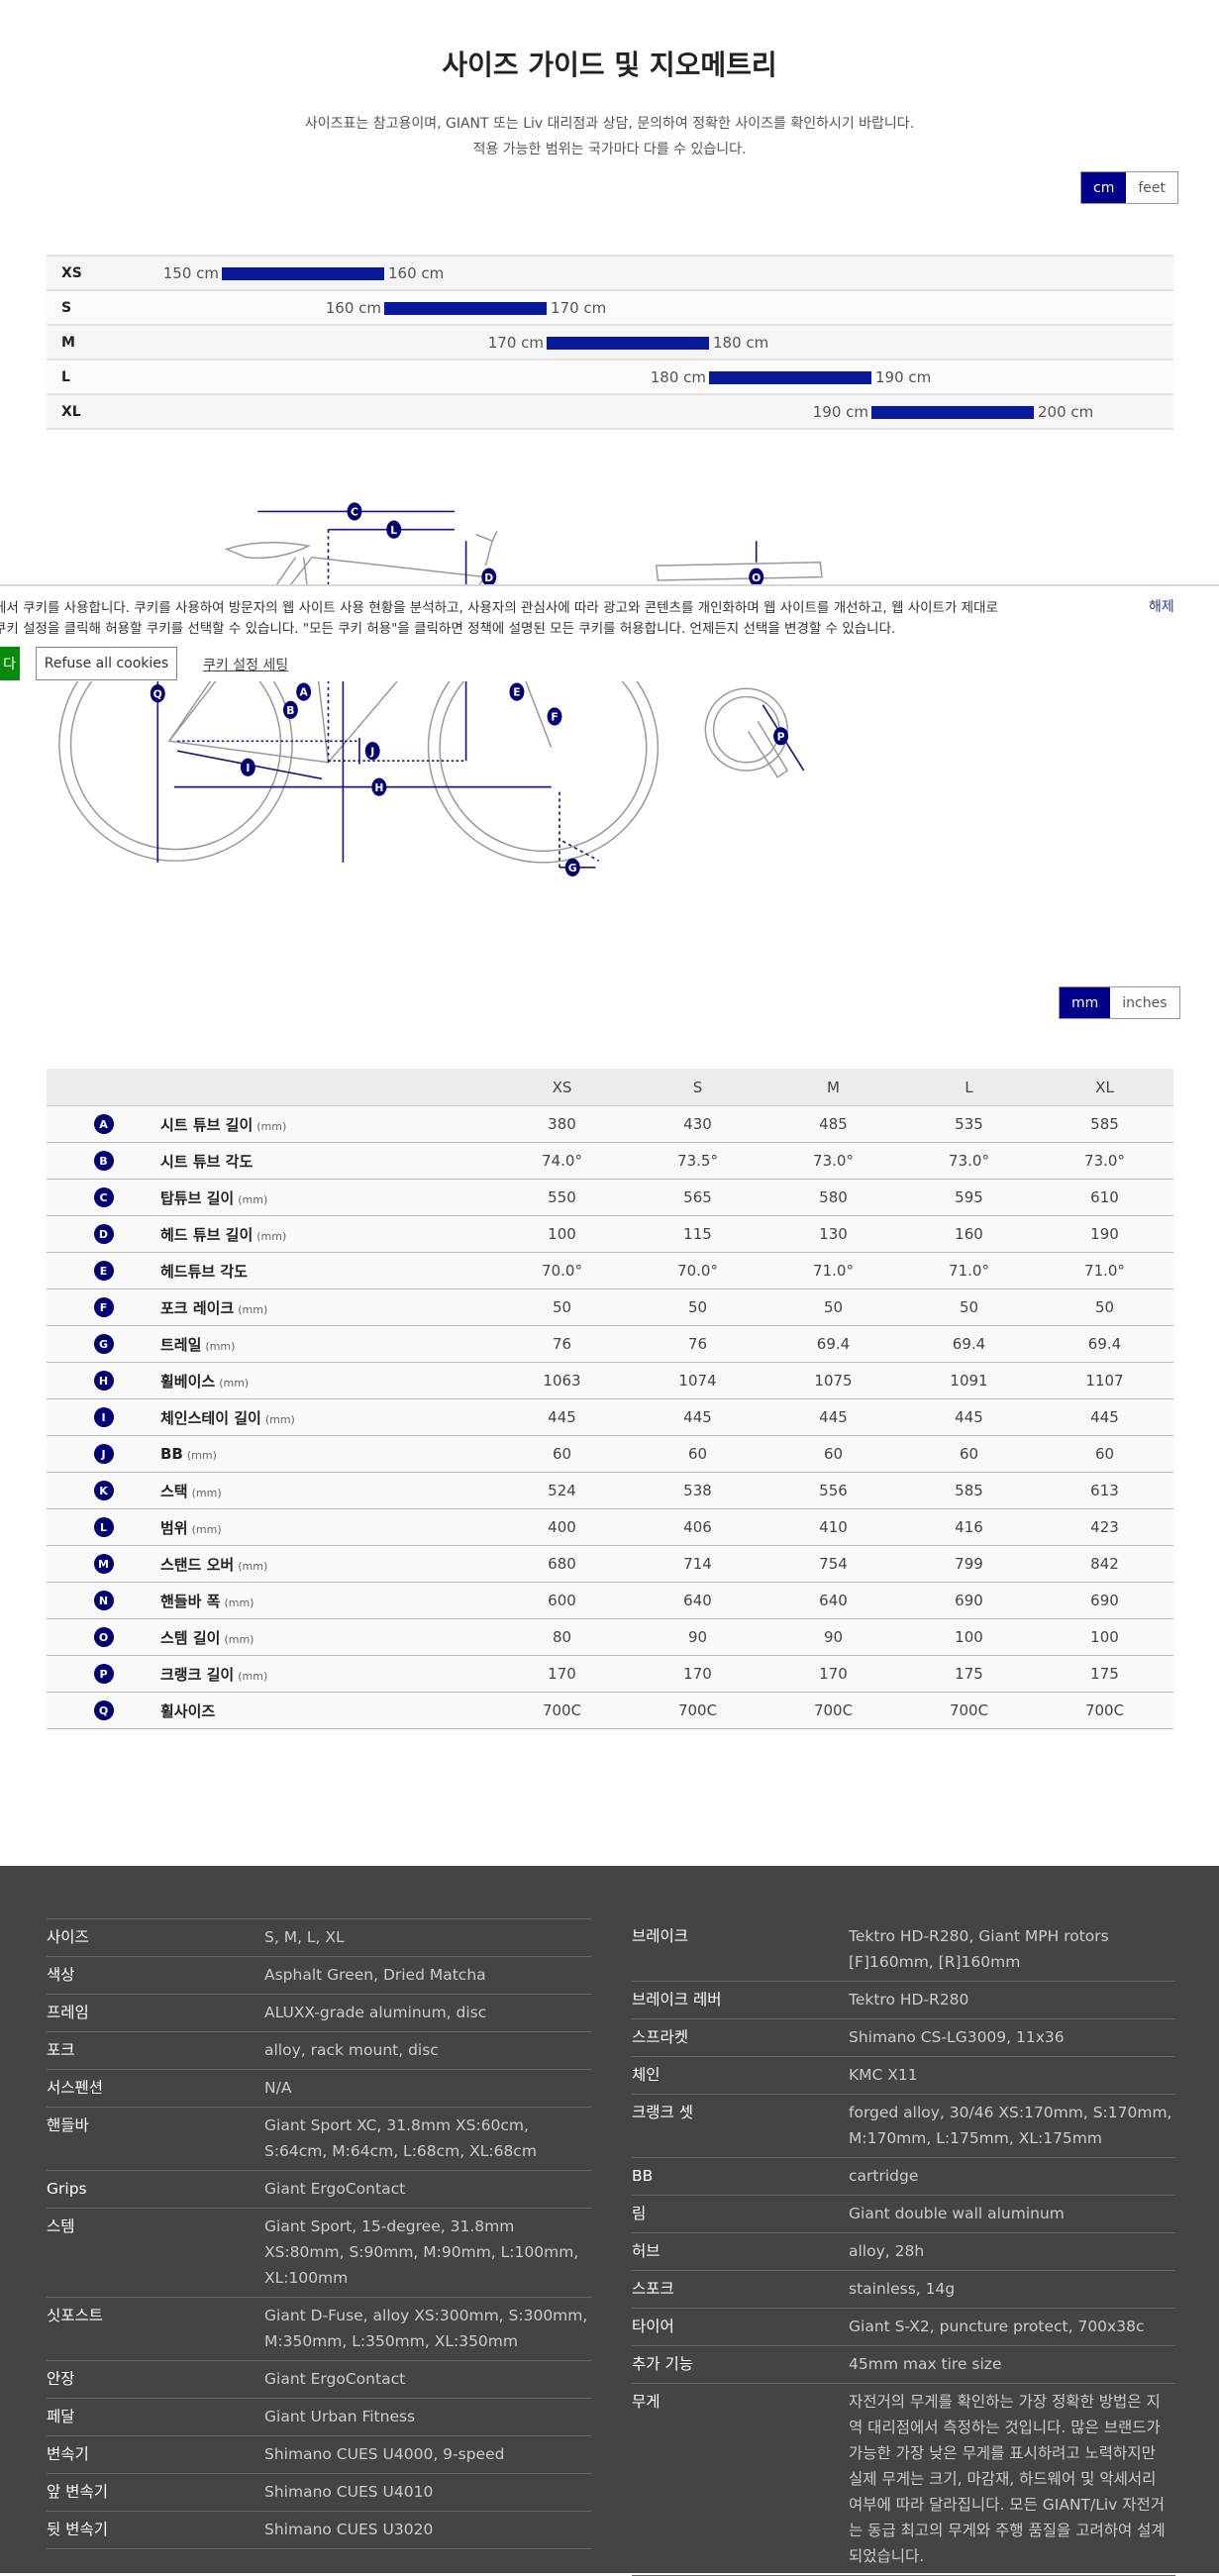 This screenshot has width=1219, height=2576. Describe the element at coordinates (319, 1938) in the screenshot. I see `spec-row: 사이즈 S, M, L, XL` at that location.